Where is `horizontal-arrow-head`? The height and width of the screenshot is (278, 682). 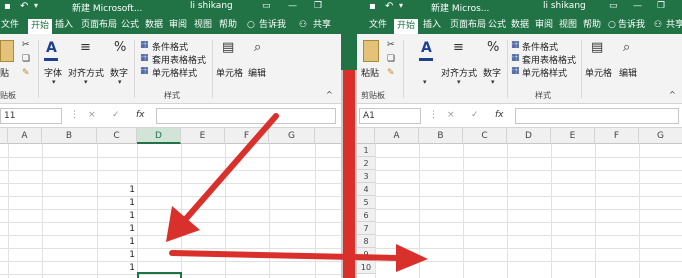 horizontal-arrow-head is located at coordinates (412, 258).